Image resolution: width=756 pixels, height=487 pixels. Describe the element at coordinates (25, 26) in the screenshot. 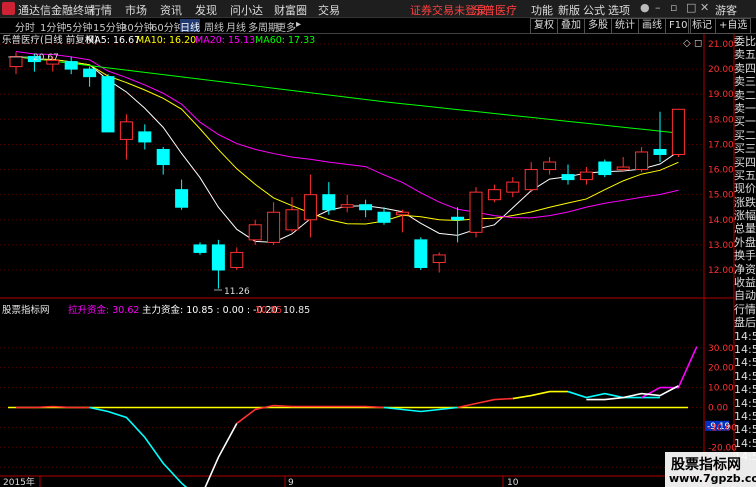

I see `tab-fenshi: 分时` at that location.